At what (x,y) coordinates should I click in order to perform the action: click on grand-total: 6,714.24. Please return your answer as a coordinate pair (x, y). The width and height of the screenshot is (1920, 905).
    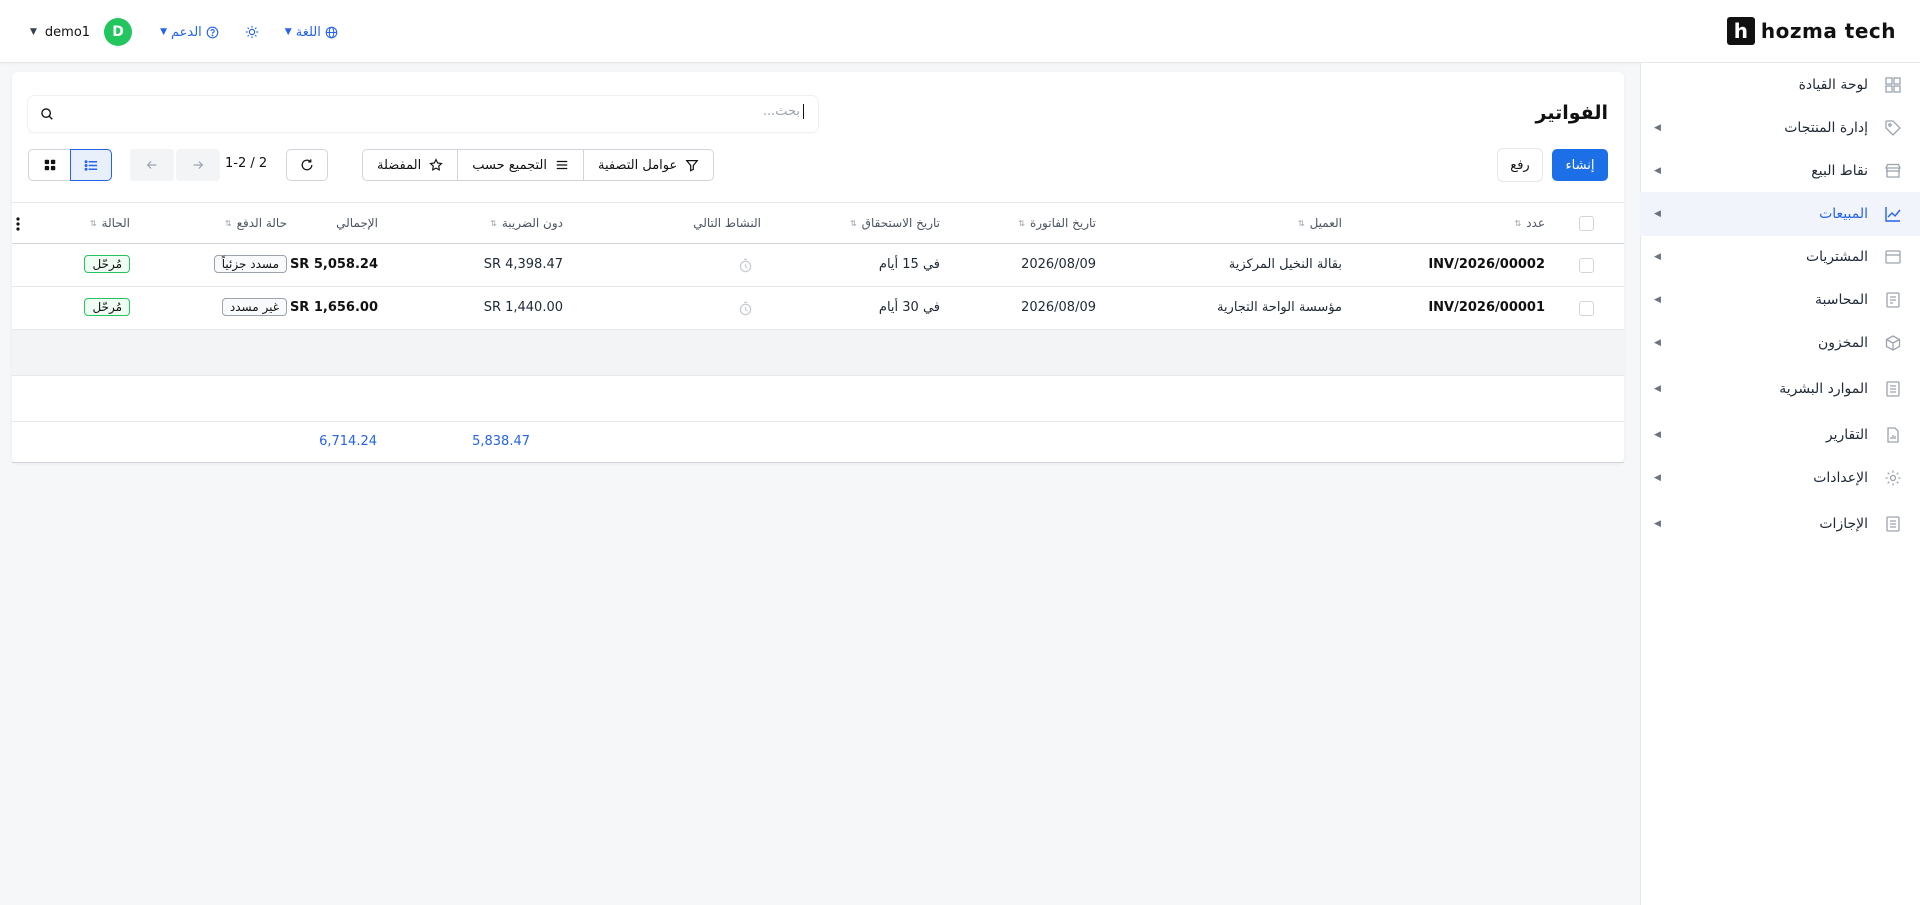
    Looking at the image, I should click on (348, 441).